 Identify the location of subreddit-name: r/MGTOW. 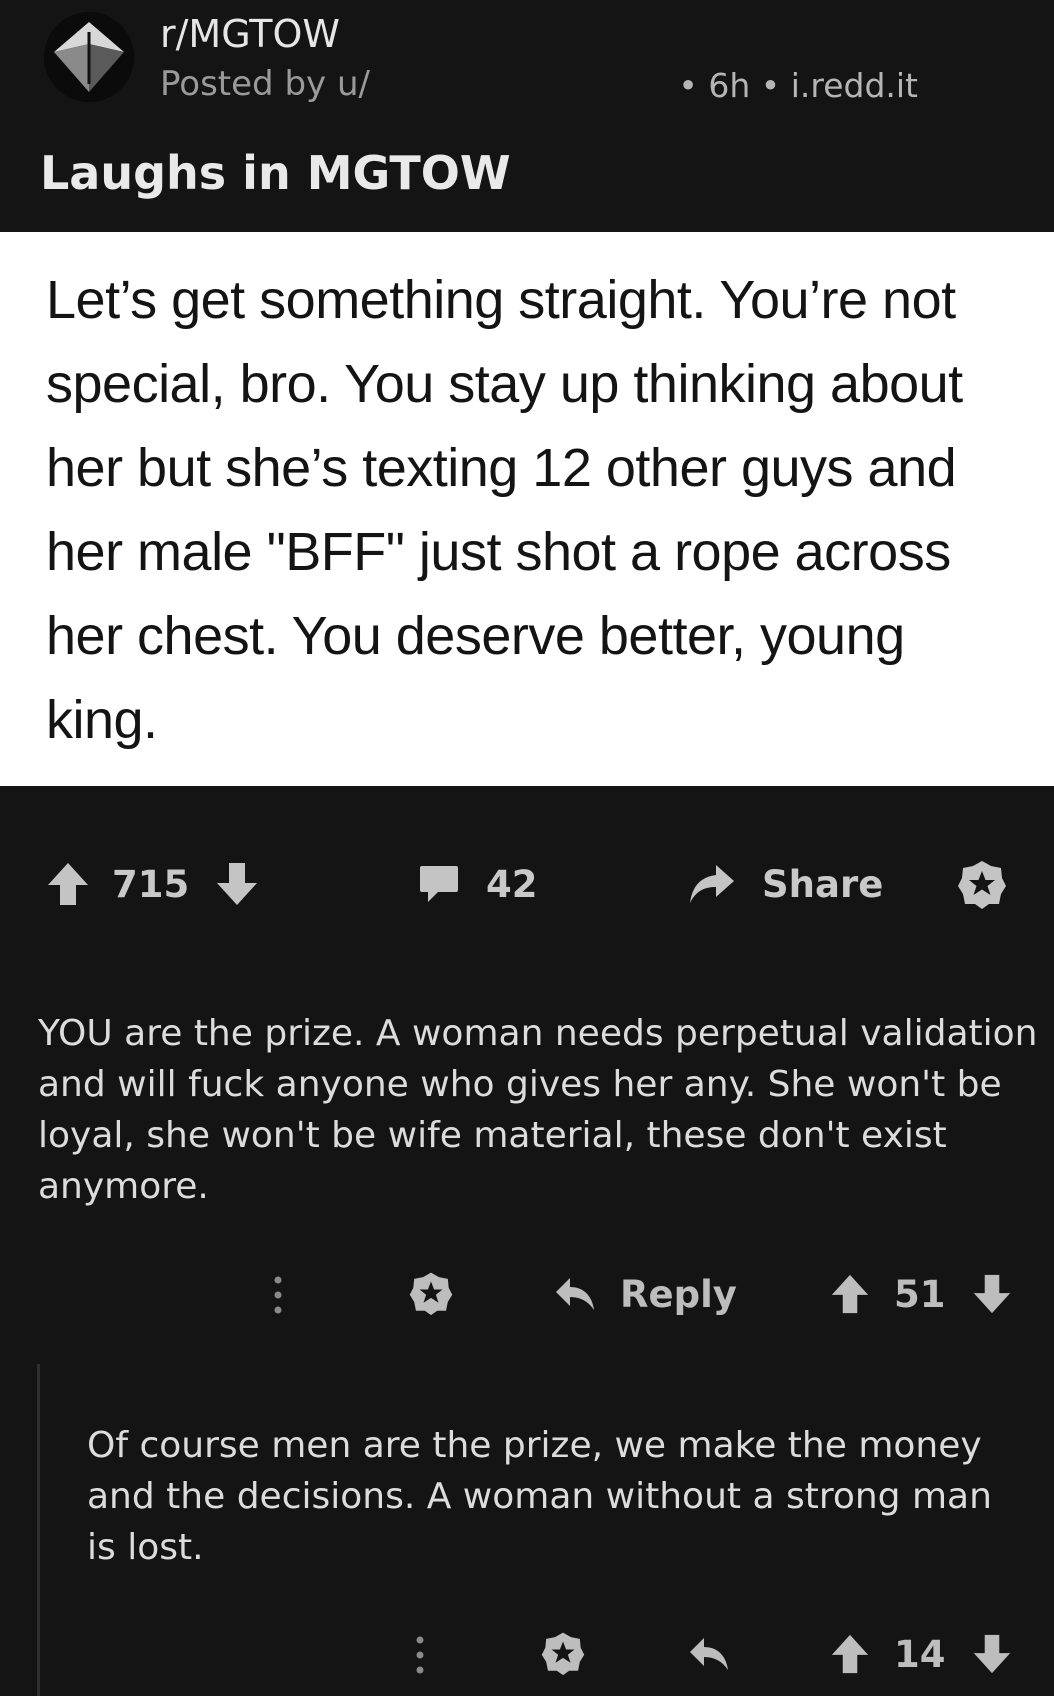
(250, 34).